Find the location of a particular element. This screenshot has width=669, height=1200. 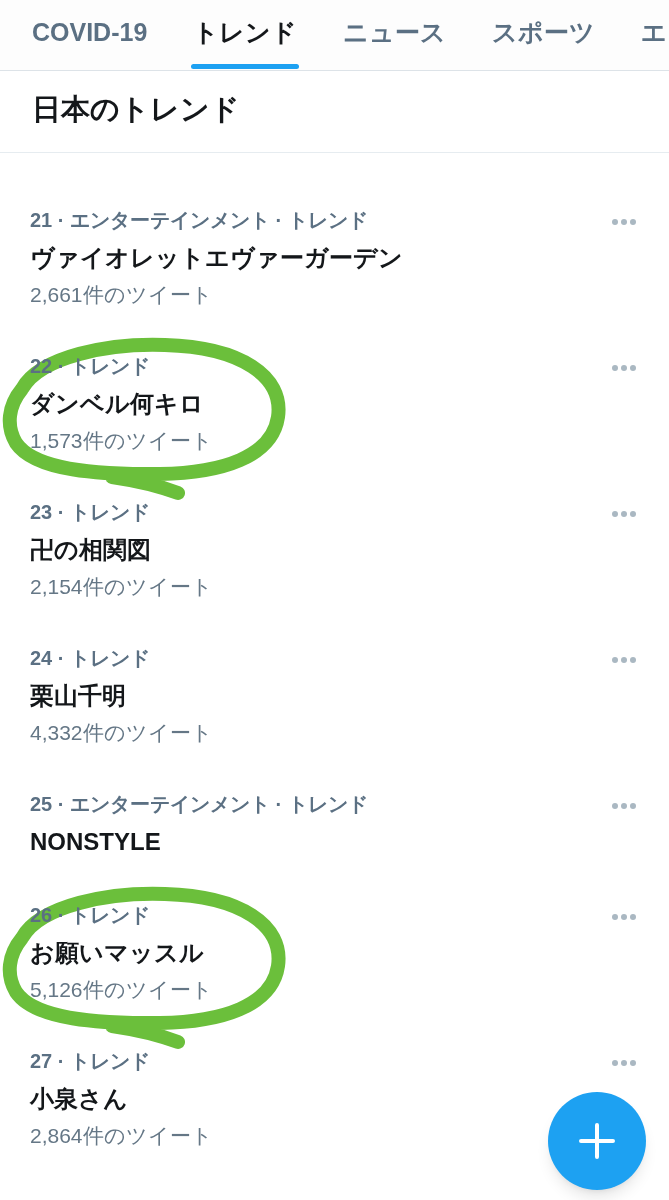

trend-category: 22 · トレンド is located at coordinates (90, 366).